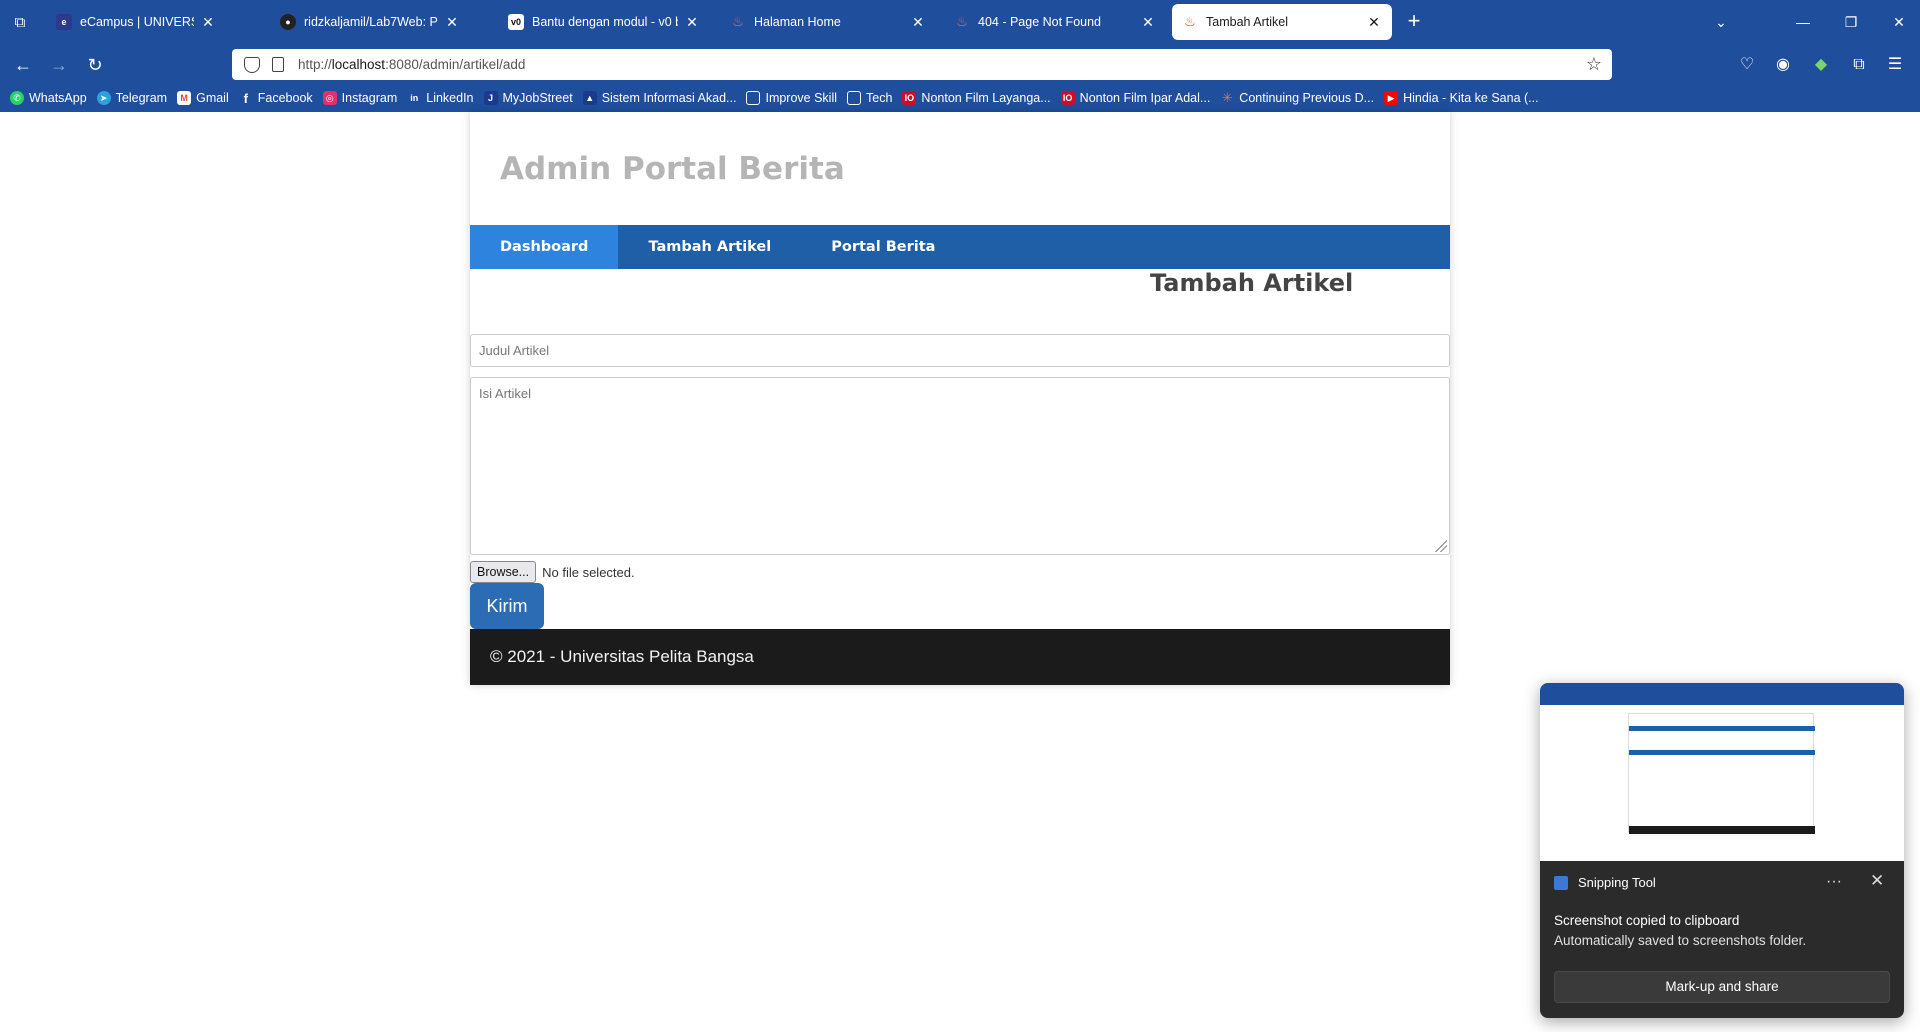 Image resolution: width=1920 pixels, height=1032 pixels. What do you see at coordinates (537, 98) in the screenshot?
I see `bookmark-label: MyJobStreet` at bounding box center [537, 98].